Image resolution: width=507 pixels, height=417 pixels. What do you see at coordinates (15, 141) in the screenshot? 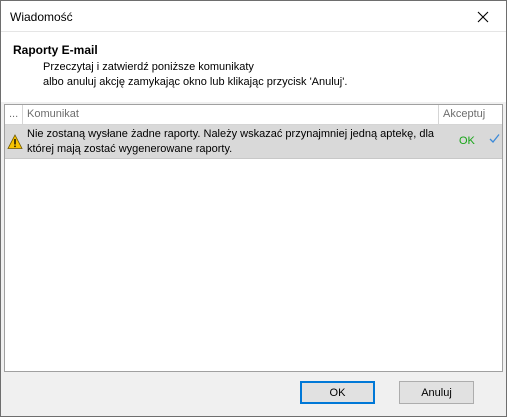
I see `warning-icon` at bounding box center [15, 141].